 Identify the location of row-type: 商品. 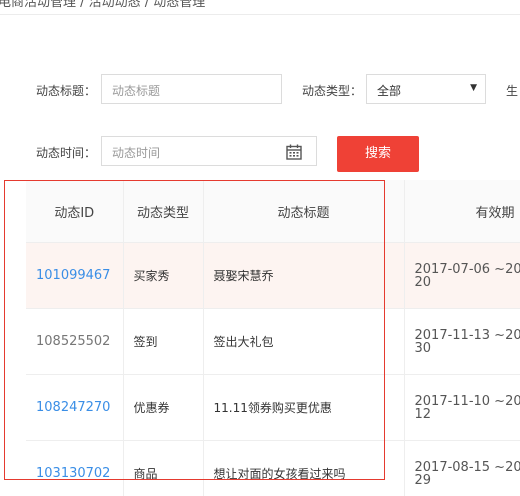
(163, 468).